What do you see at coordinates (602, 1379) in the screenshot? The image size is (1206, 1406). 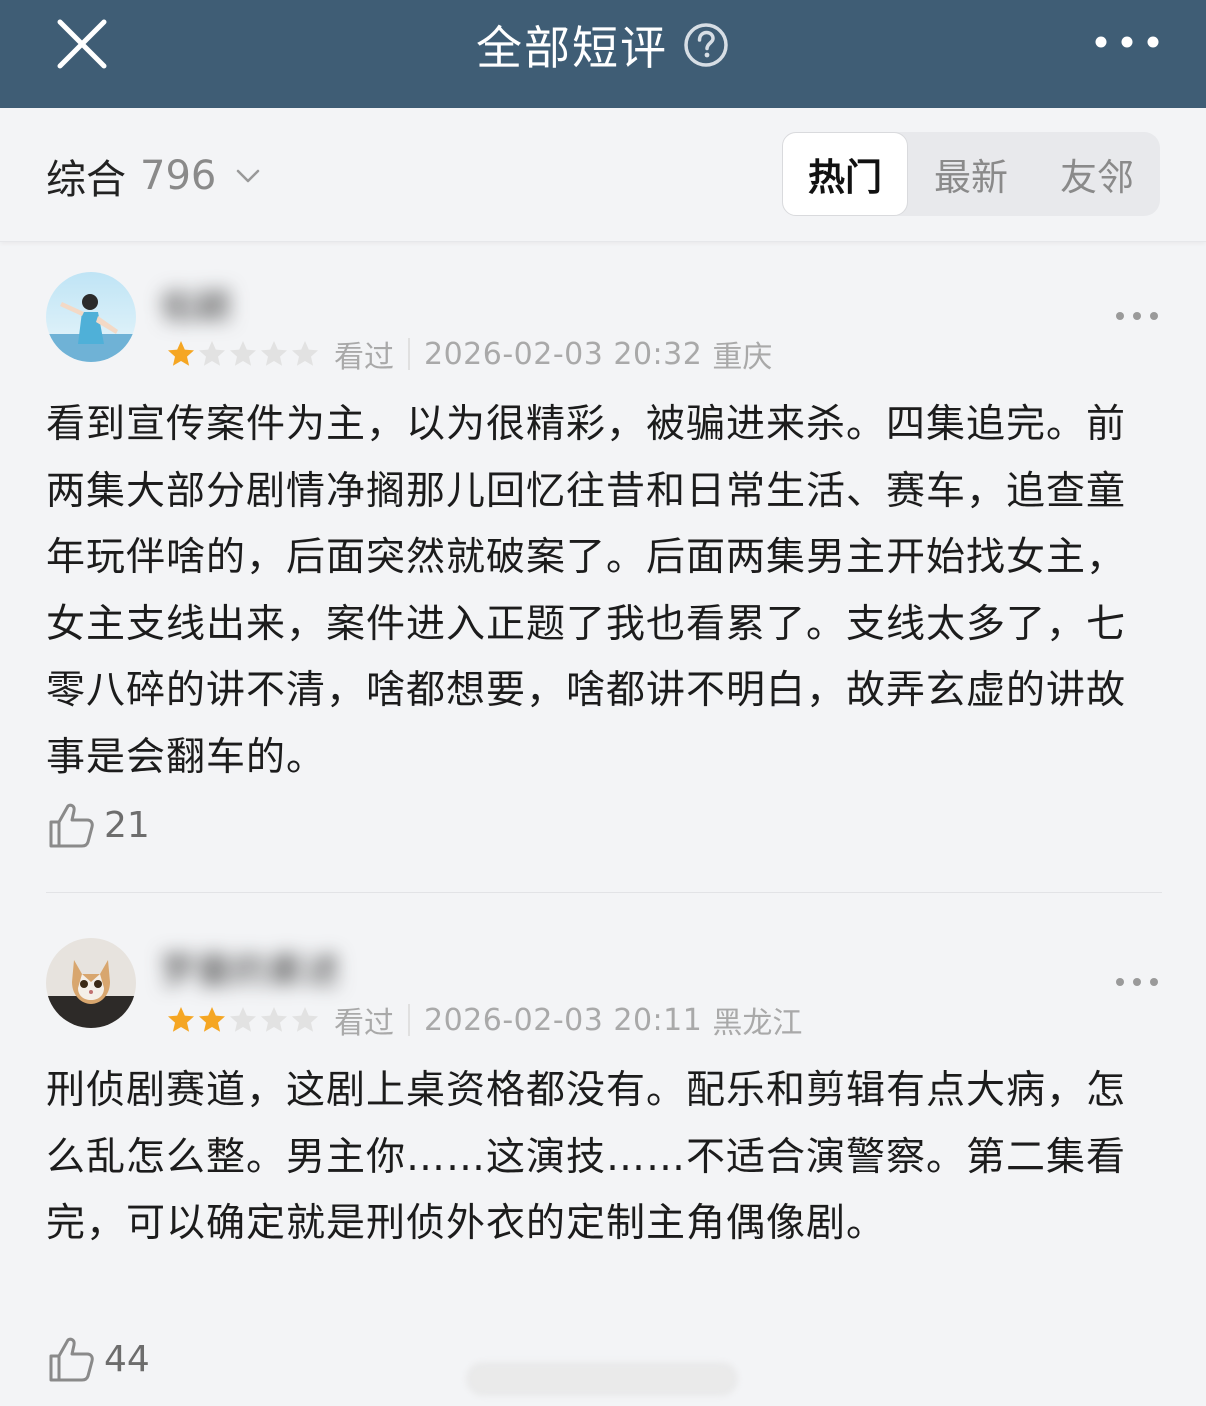 I see `home-indicator` at bounding box center [602, 1379].